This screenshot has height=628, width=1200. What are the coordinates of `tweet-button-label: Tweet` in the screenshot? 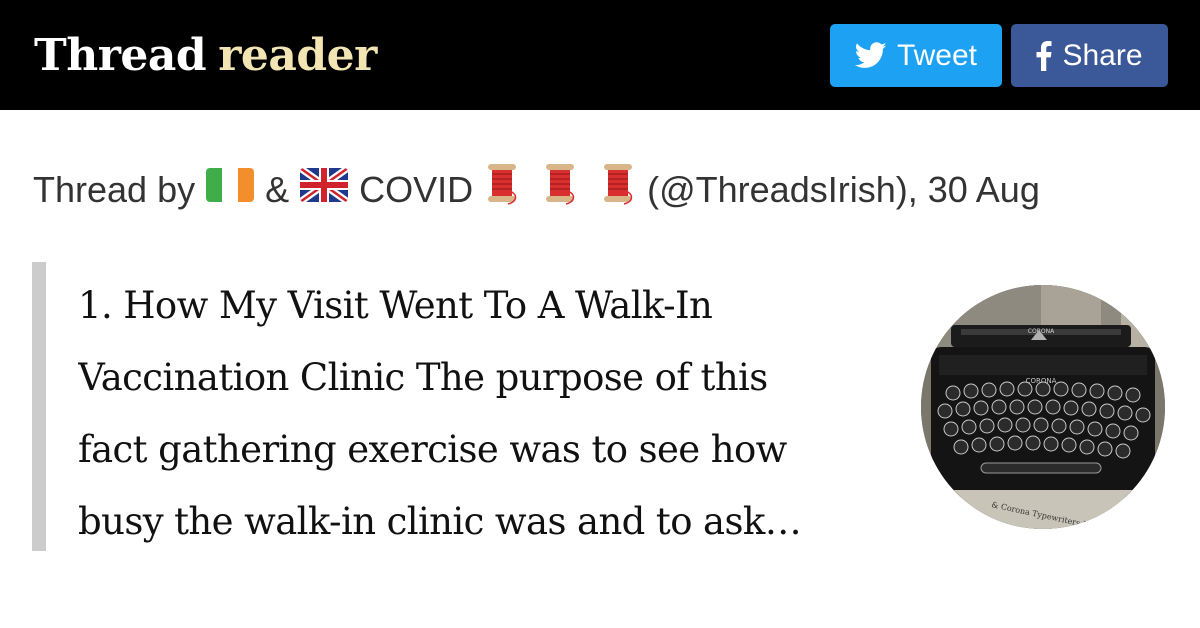 It's located at (937, 55).